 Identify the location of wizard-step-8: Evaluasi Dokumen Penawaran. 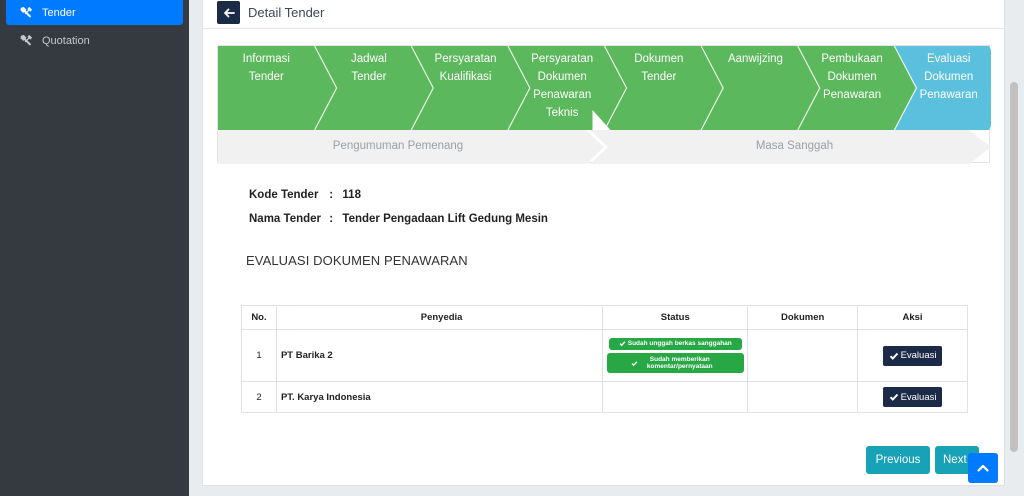
(948, 77).